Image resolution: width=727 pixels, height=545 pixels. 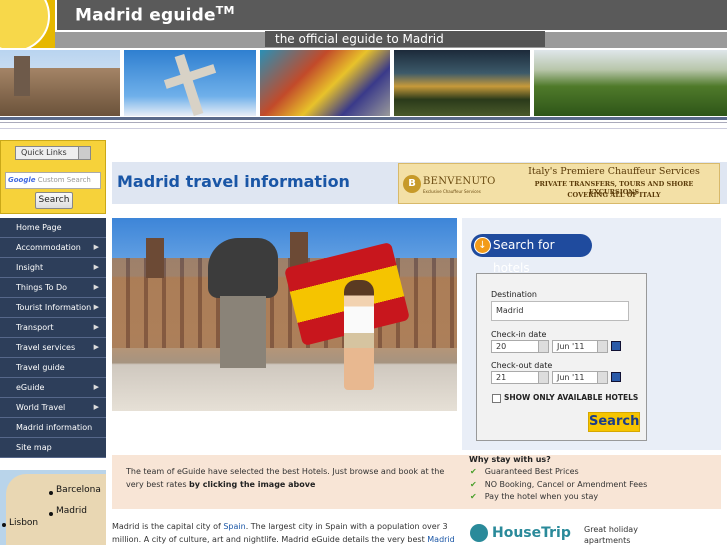 What do you see at coordinates (53, 507) in the screenshot?
I see `spain-map: Barcelona Madrid Lisbon` at bounding box center [53, 507].